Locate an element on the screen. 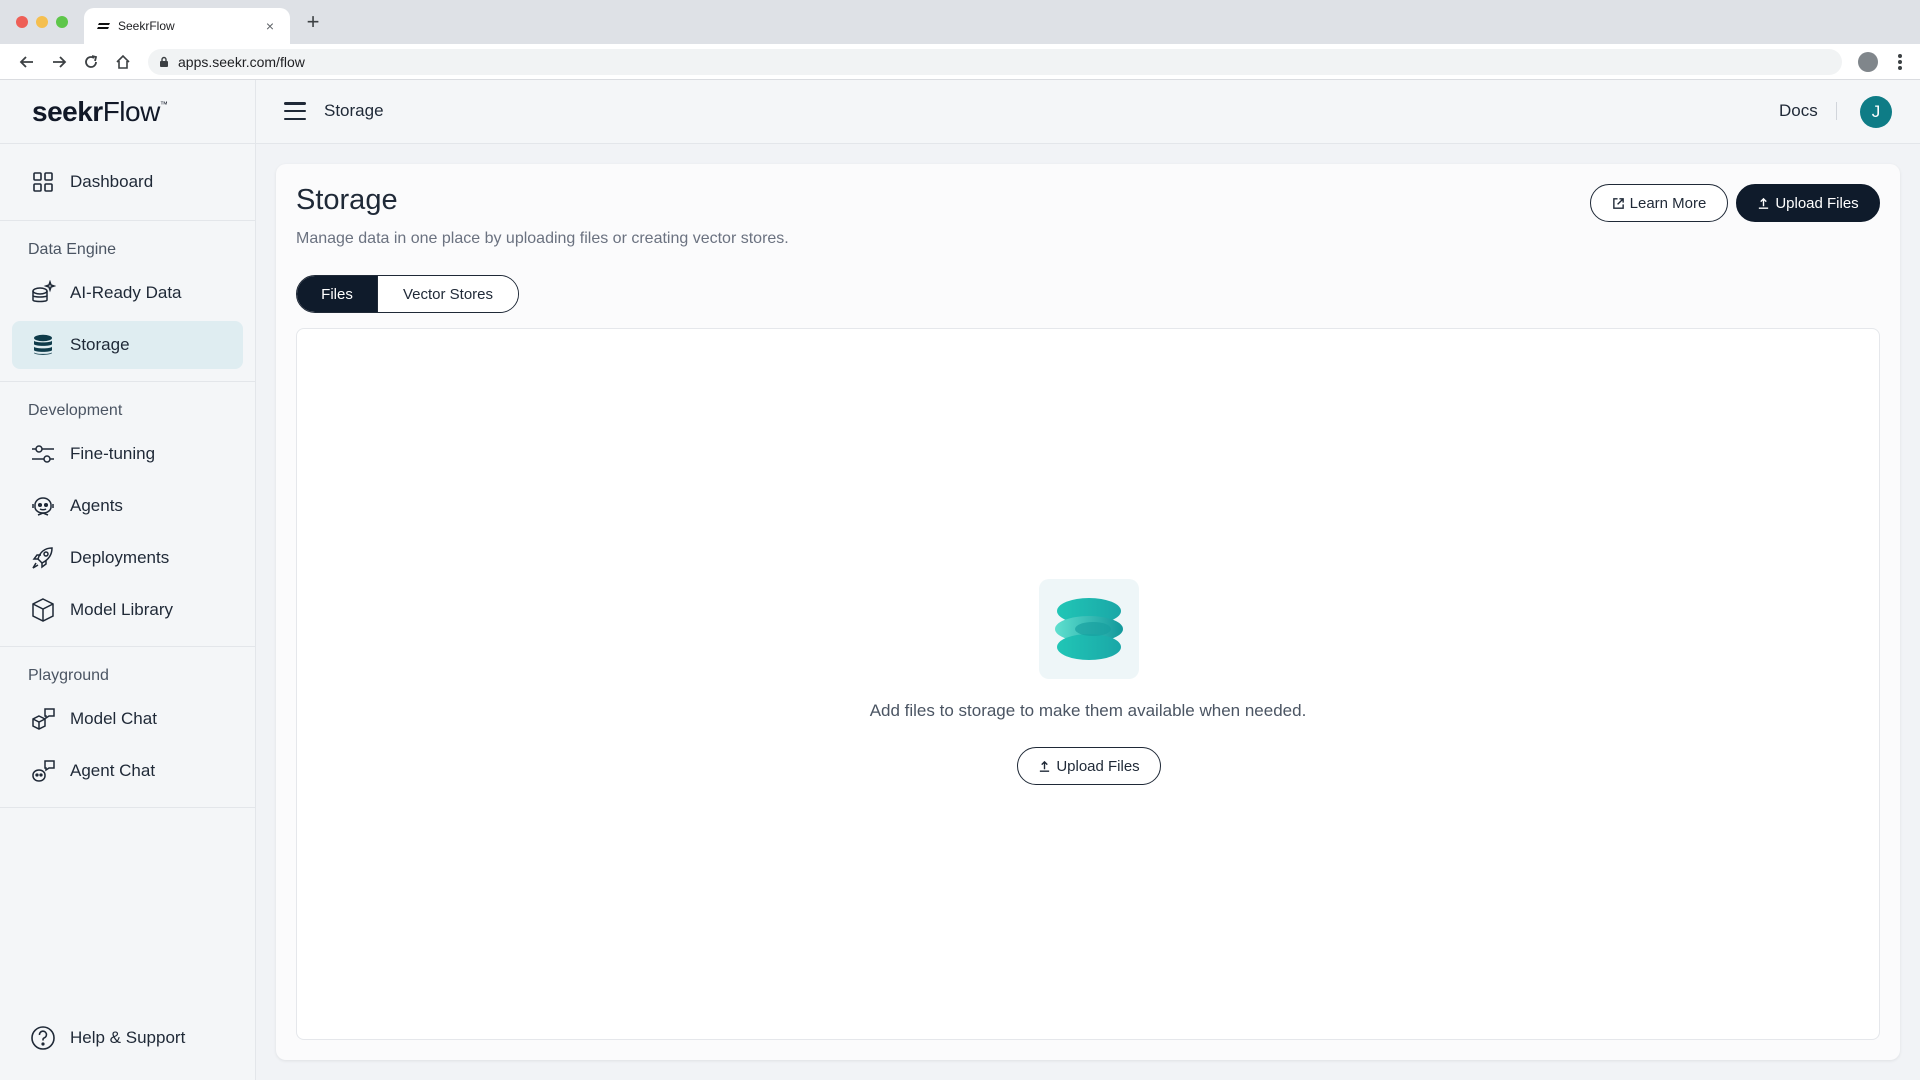 The image size is (1920, 1080). nav-heading-data-engine: Data Engine is located at coordinates (72, 249).